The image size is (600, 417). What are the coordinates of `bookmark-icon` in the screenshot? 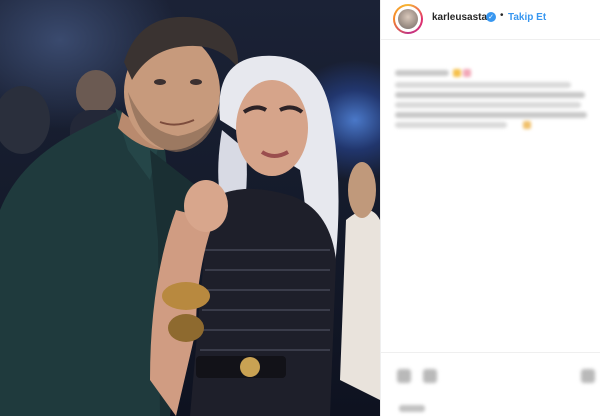 It's located at (588, 376).